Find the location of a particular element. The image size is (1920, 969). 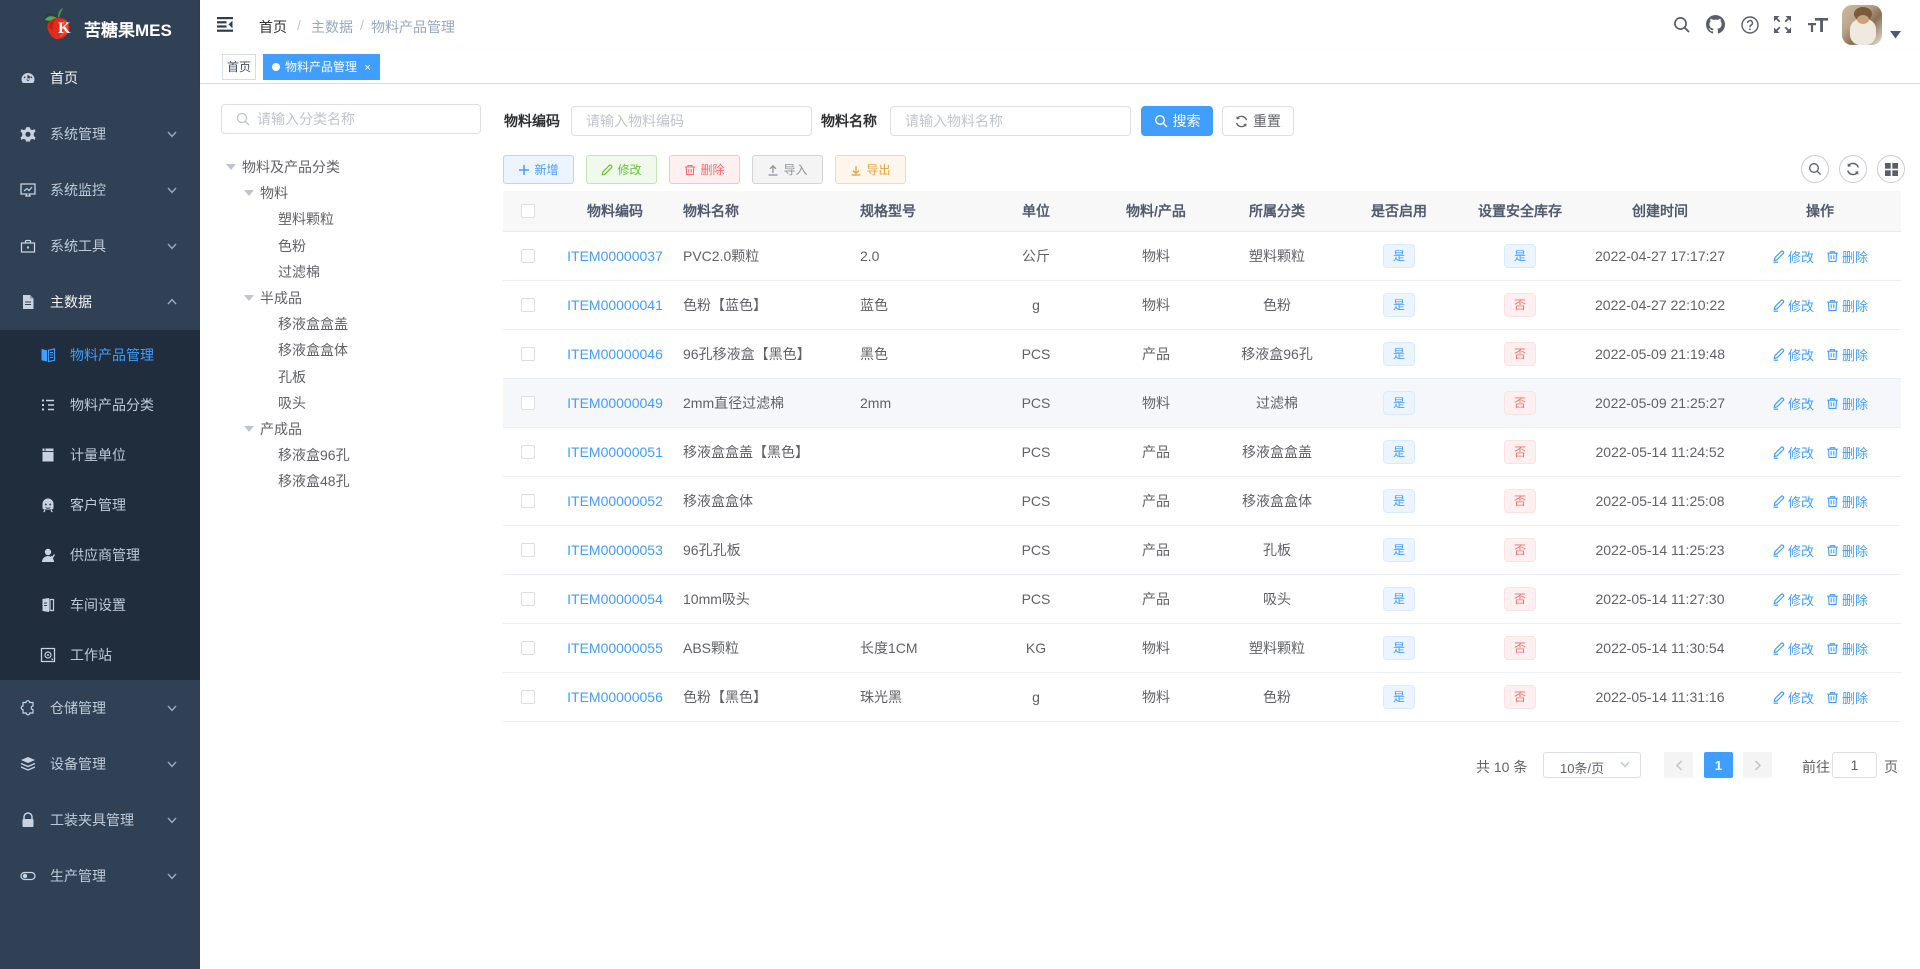

svg-text: K is located at coordinates (64, 28).